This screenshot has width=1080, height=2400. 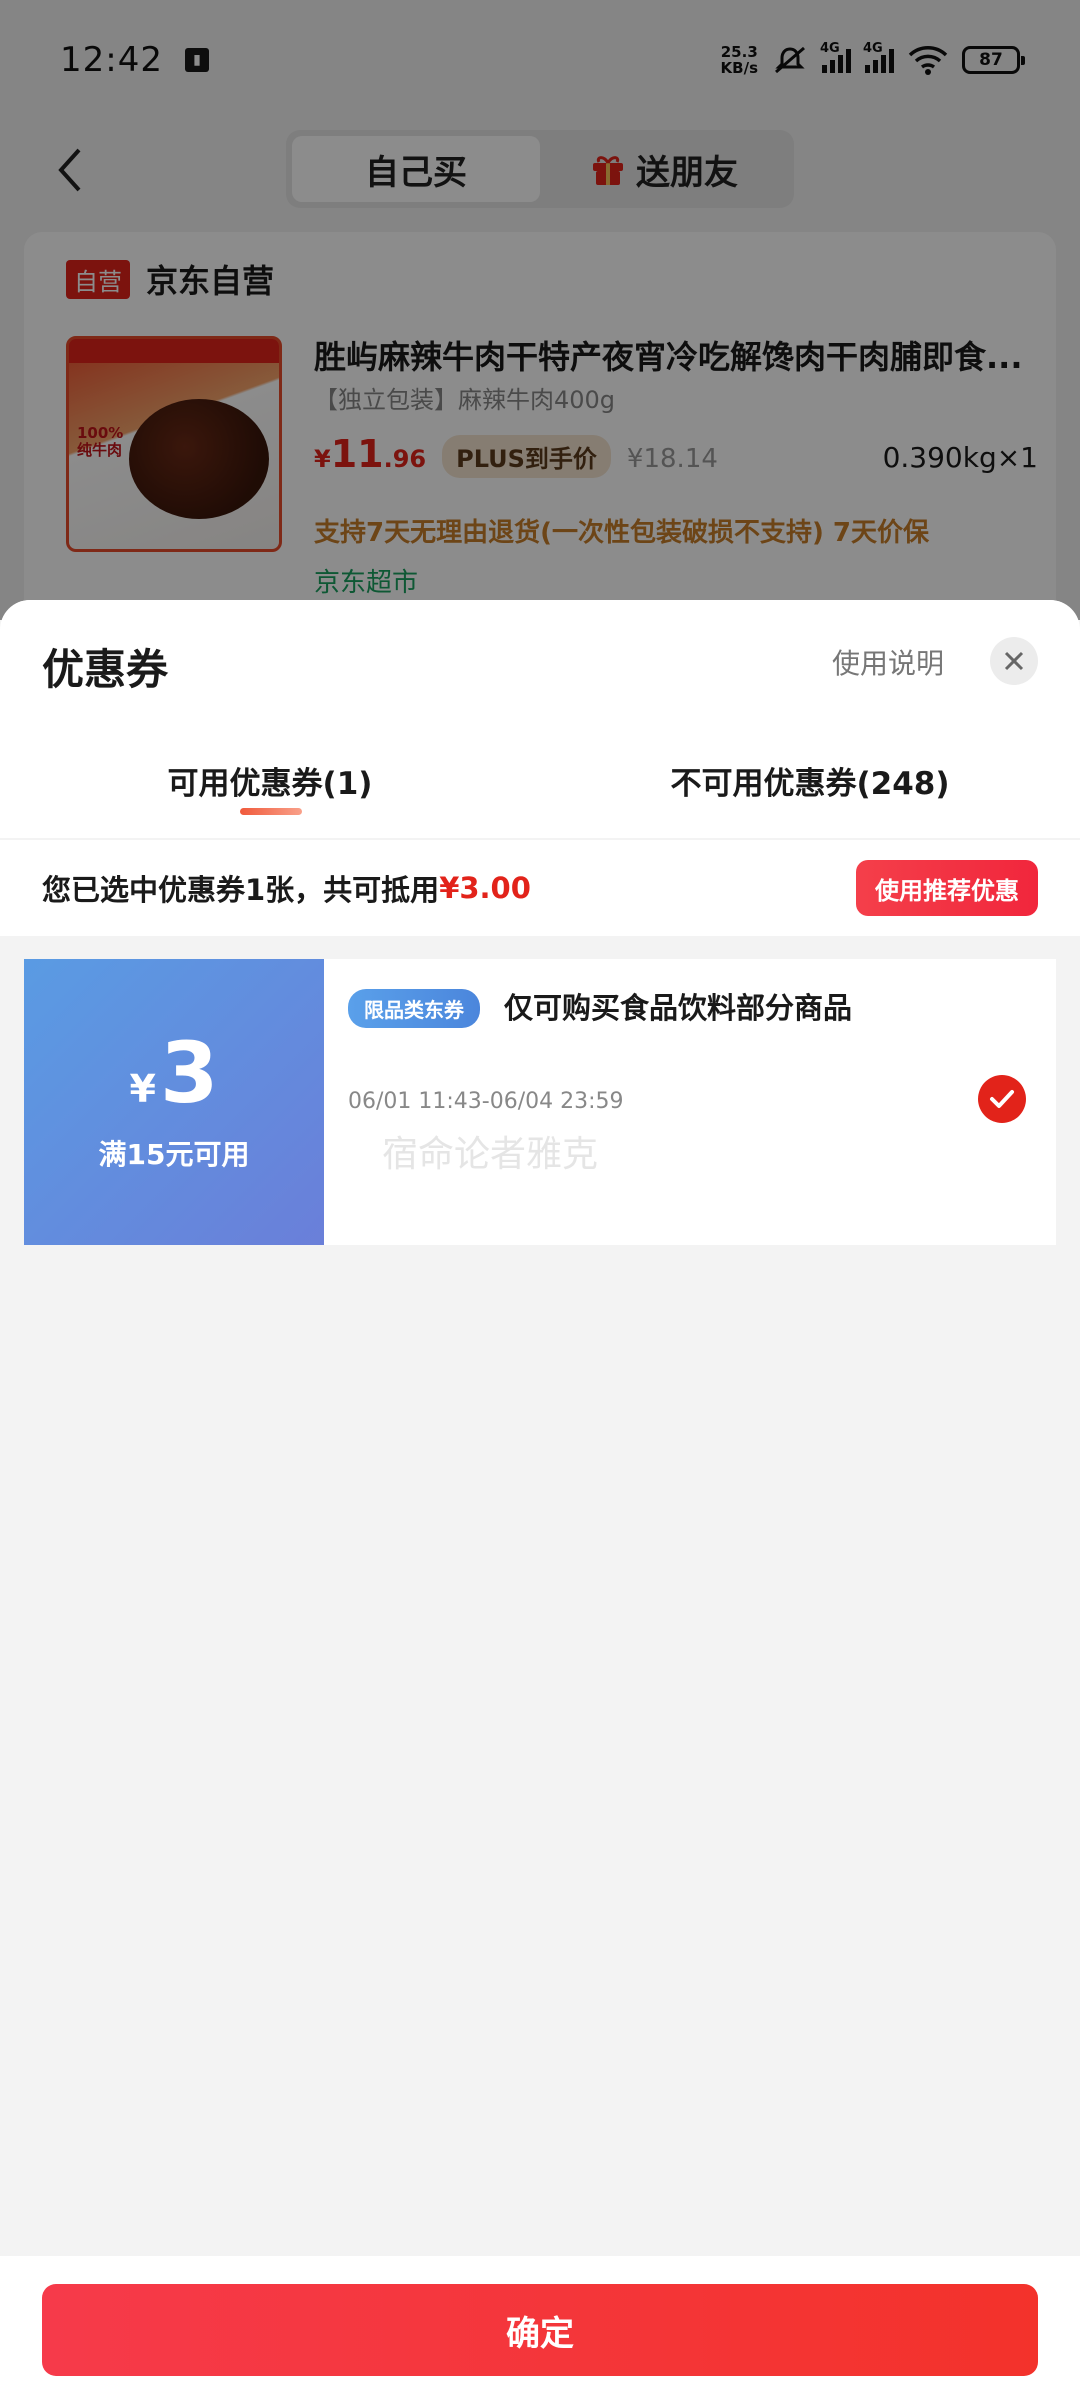 I want to click on active-tab-indicator, so click(x=271, y=811).